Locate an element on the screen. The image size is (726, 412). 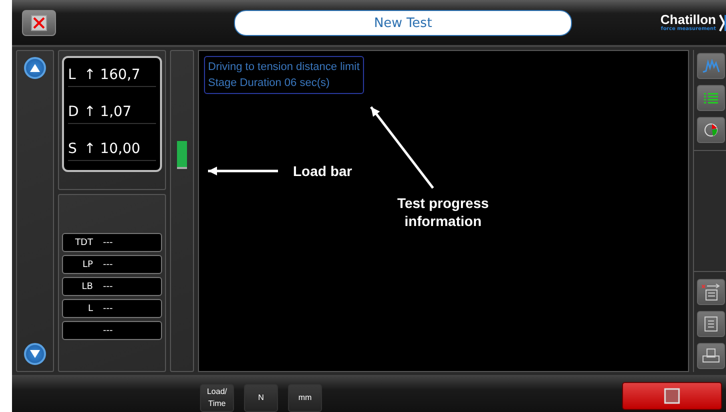
annotation-text: Test progress information is located at coordinates (443, 212).